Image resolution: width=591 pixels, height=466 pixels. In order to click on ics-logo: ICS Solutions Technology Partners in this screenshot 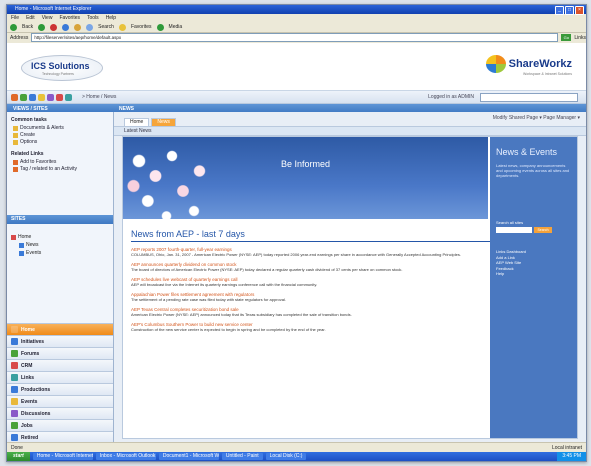, I will do `click(62, 68)`.